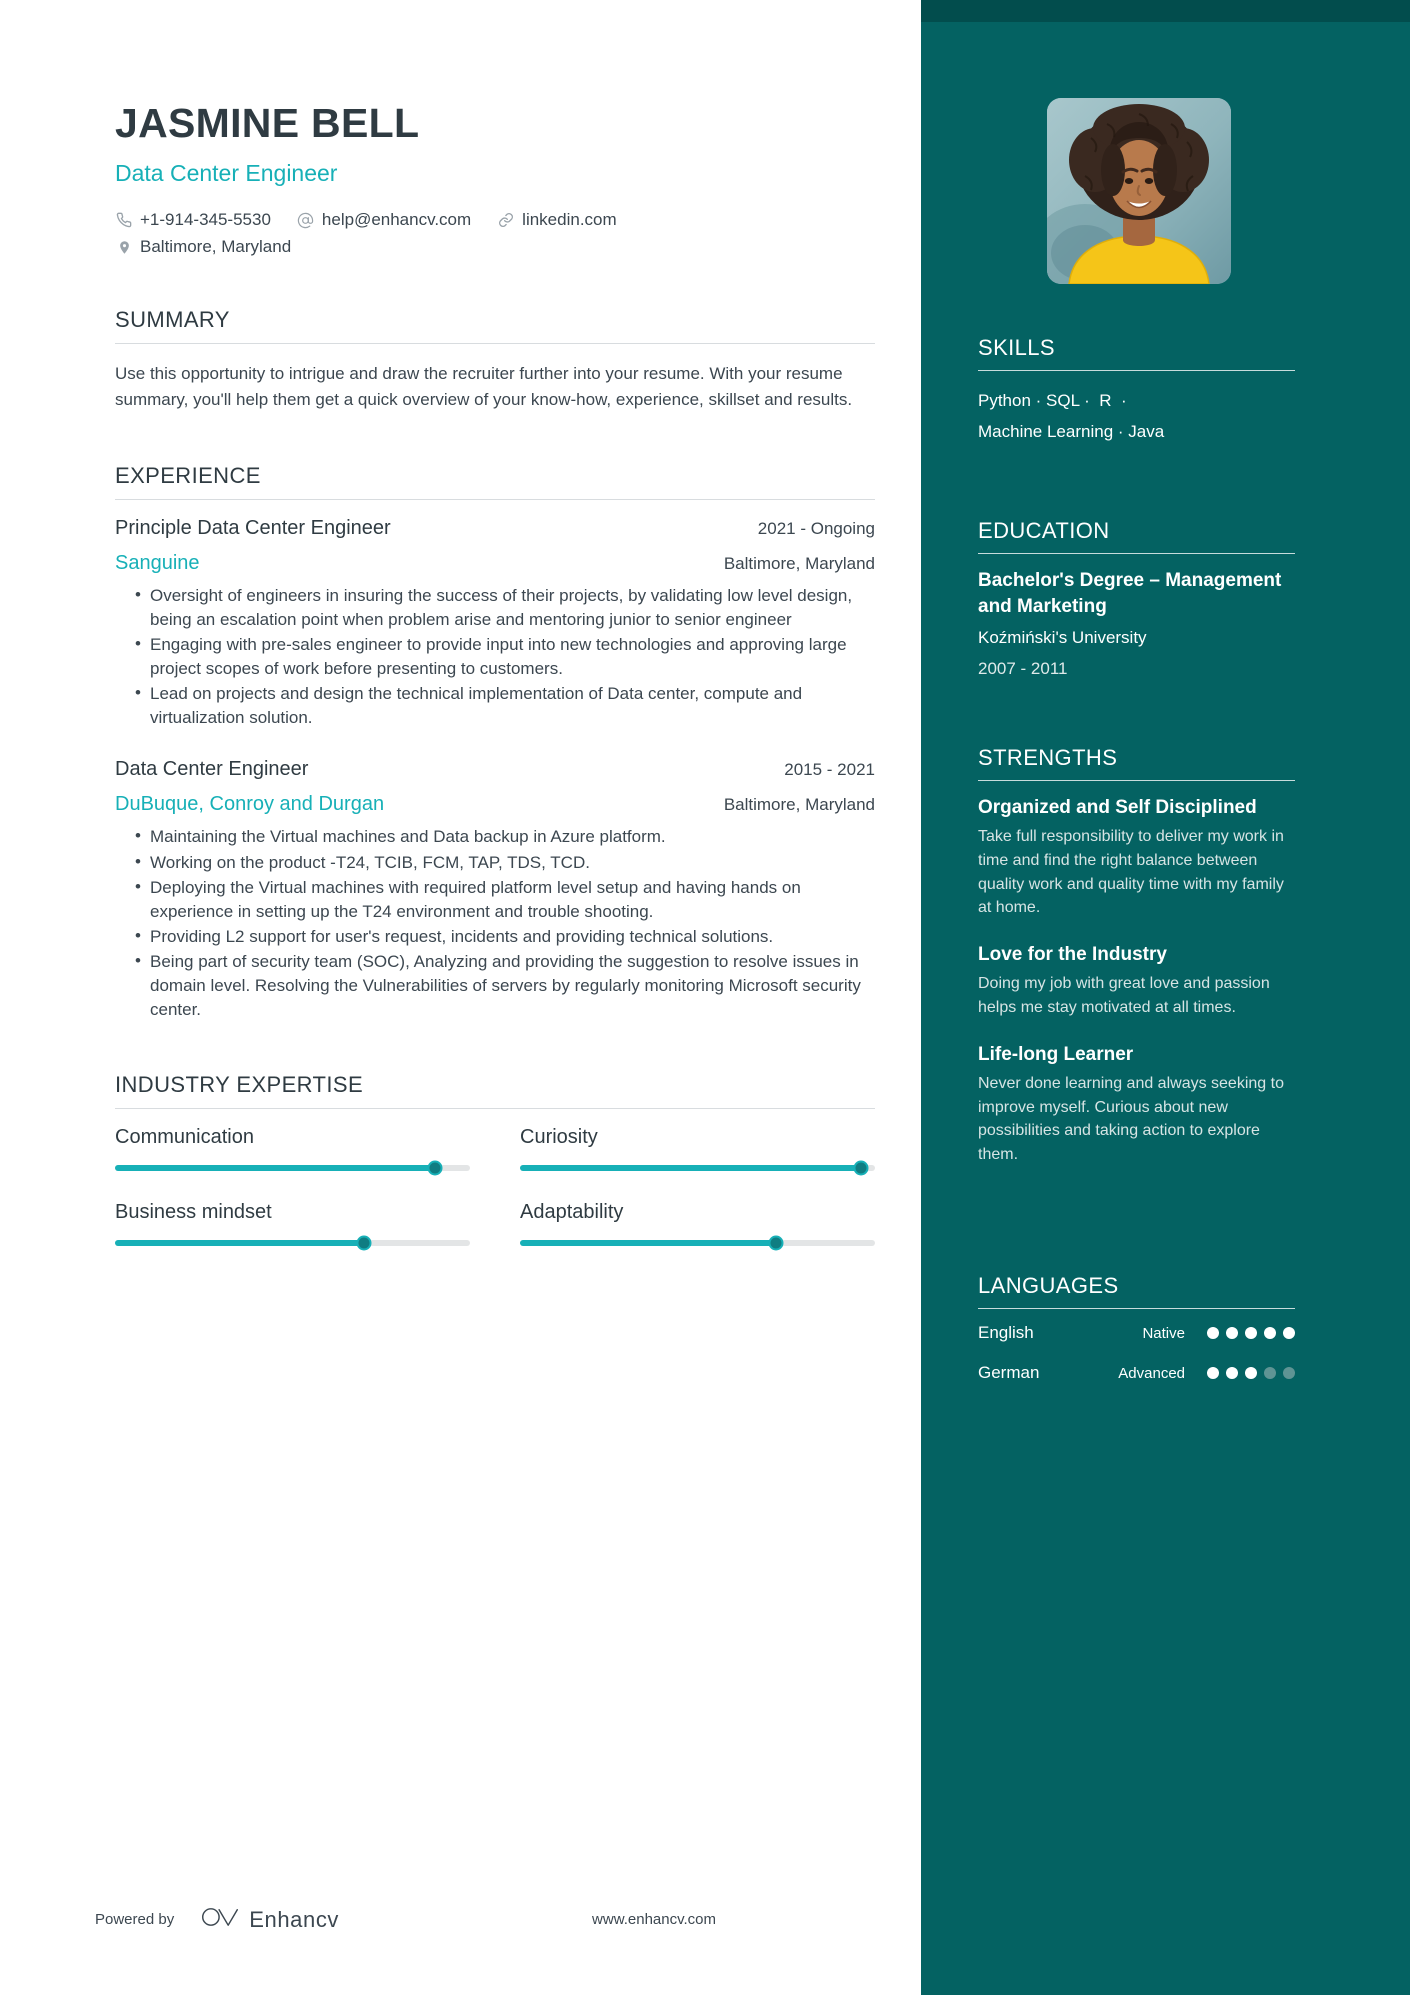 The height and width of the screenshot is (1995, 1410). I want to click on link-icon, so click(506, 220).